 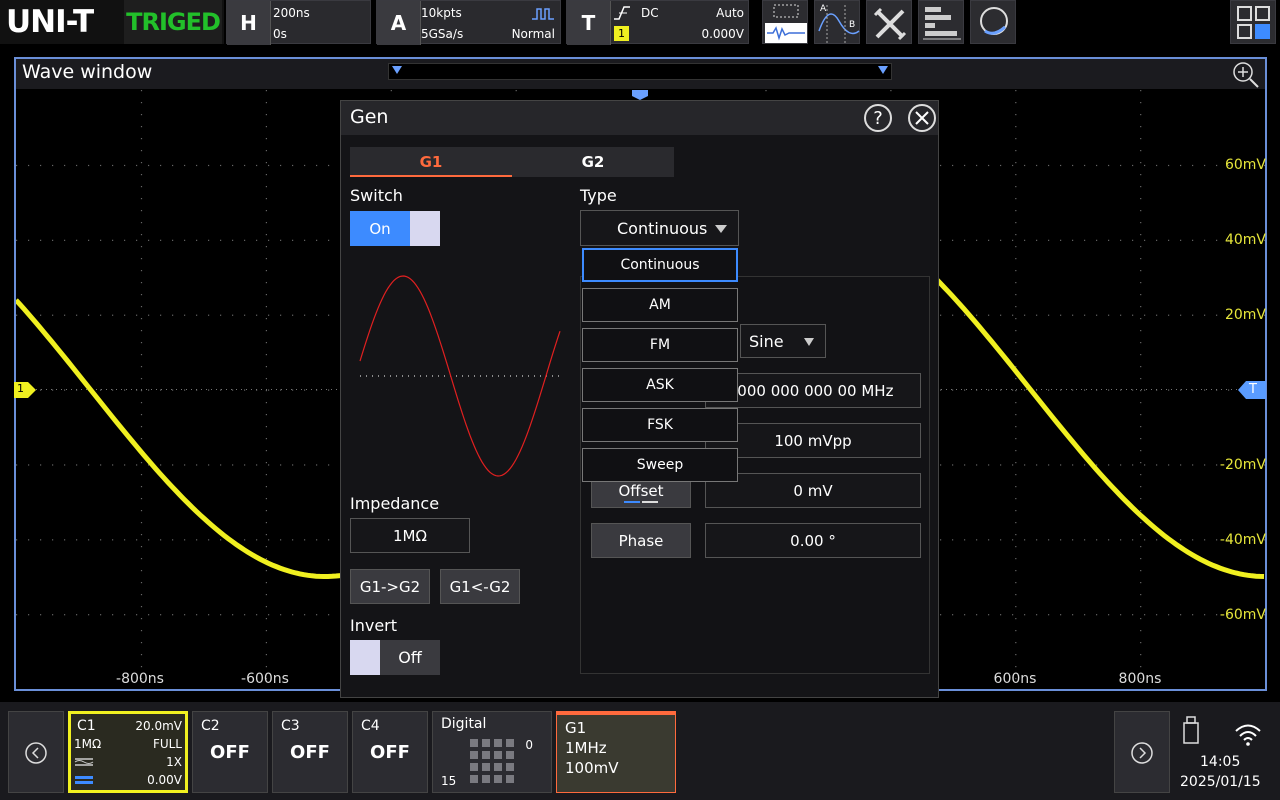 I want to click on channel-c3: C3 OFF, so click(x=310, y=752).